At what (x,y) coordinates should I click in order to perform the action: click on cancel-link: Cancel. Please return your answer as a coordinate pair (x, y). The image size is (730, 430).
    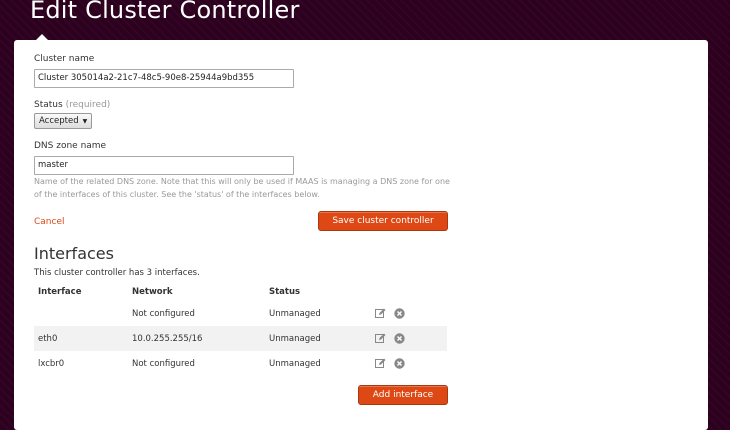
    Looking at the image, I should click on (49, 222).